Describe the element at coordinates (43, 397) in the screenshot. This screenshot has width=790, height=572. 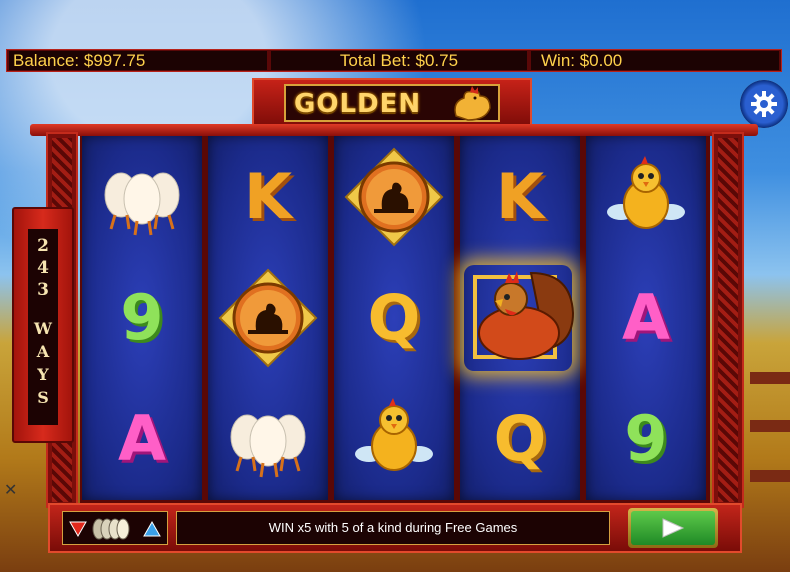
I see `ways-letter: S` at that location.